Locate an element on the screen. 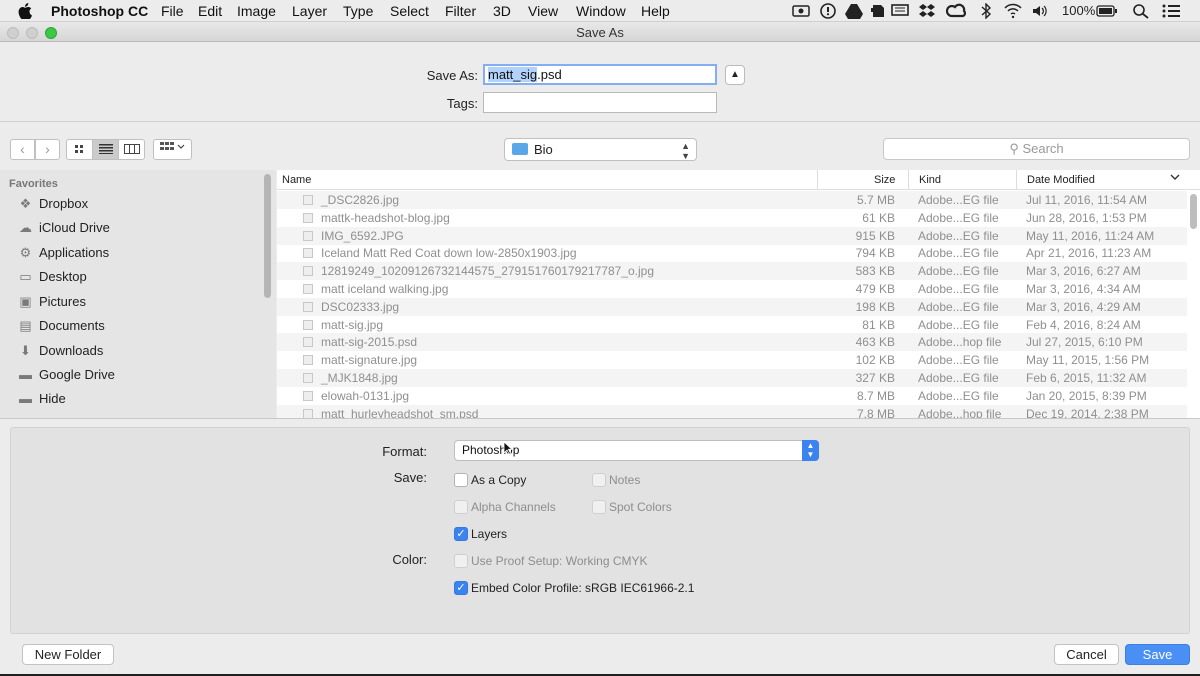 The width and height of the screenshot is (1200, 676). menu-window: Window is located at coordinates (601, 11).